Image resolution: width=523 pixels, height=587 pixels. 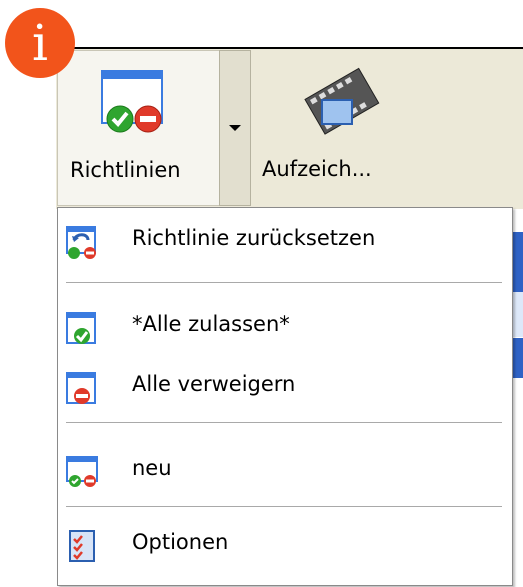 I want to click on menu-item-deny-all: Alle verweigern, so click(x=285, y=387).